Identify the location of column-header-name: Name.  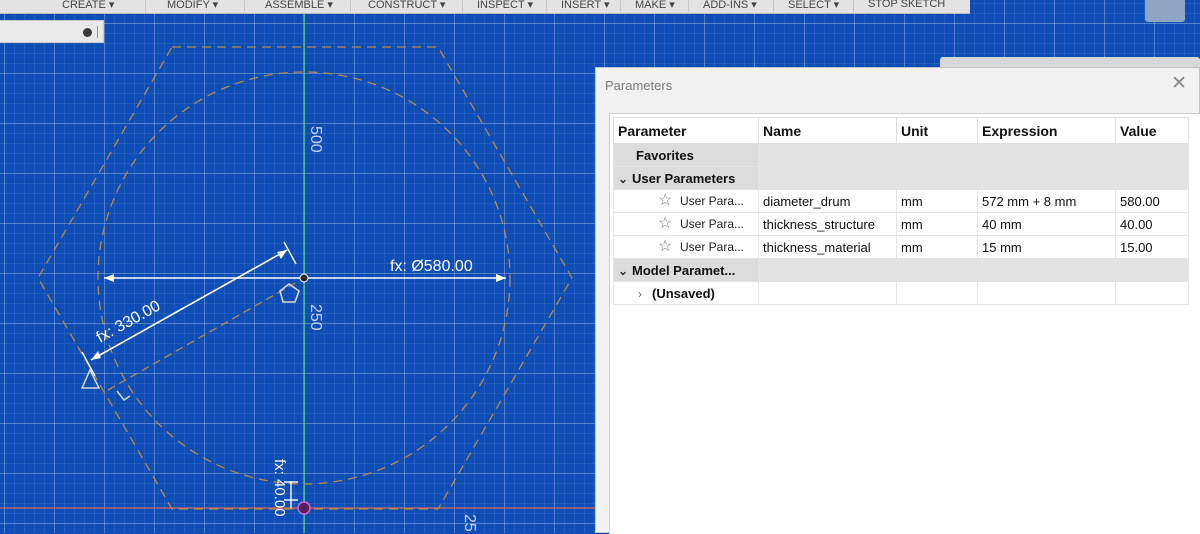
(827, 130).